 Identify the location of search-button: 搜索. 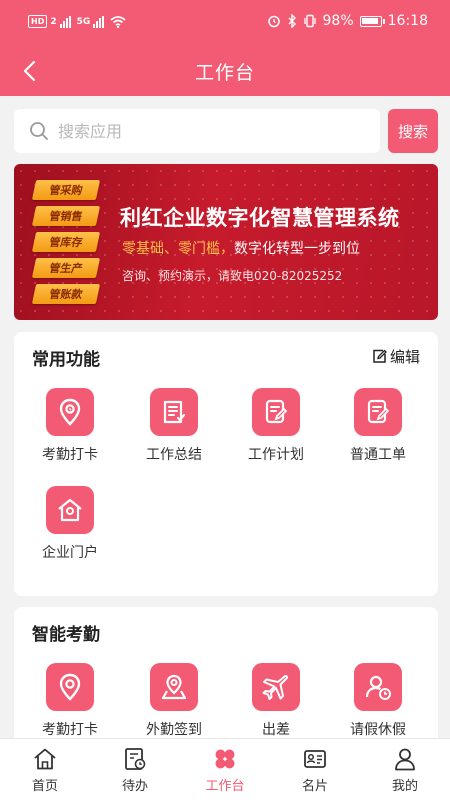
(413, 131).